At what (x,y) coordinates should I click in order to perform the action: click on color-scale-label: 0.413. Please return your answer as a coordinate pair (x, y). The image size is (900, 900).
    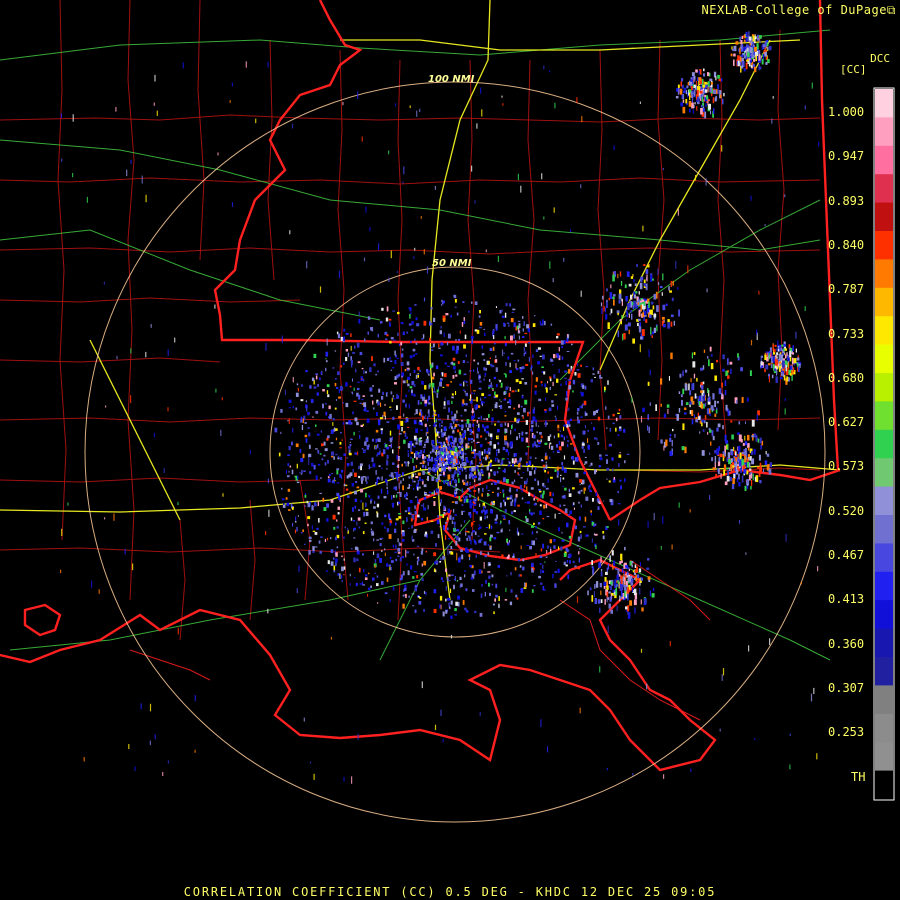
    Looking at the image, I should click on (846, 599).